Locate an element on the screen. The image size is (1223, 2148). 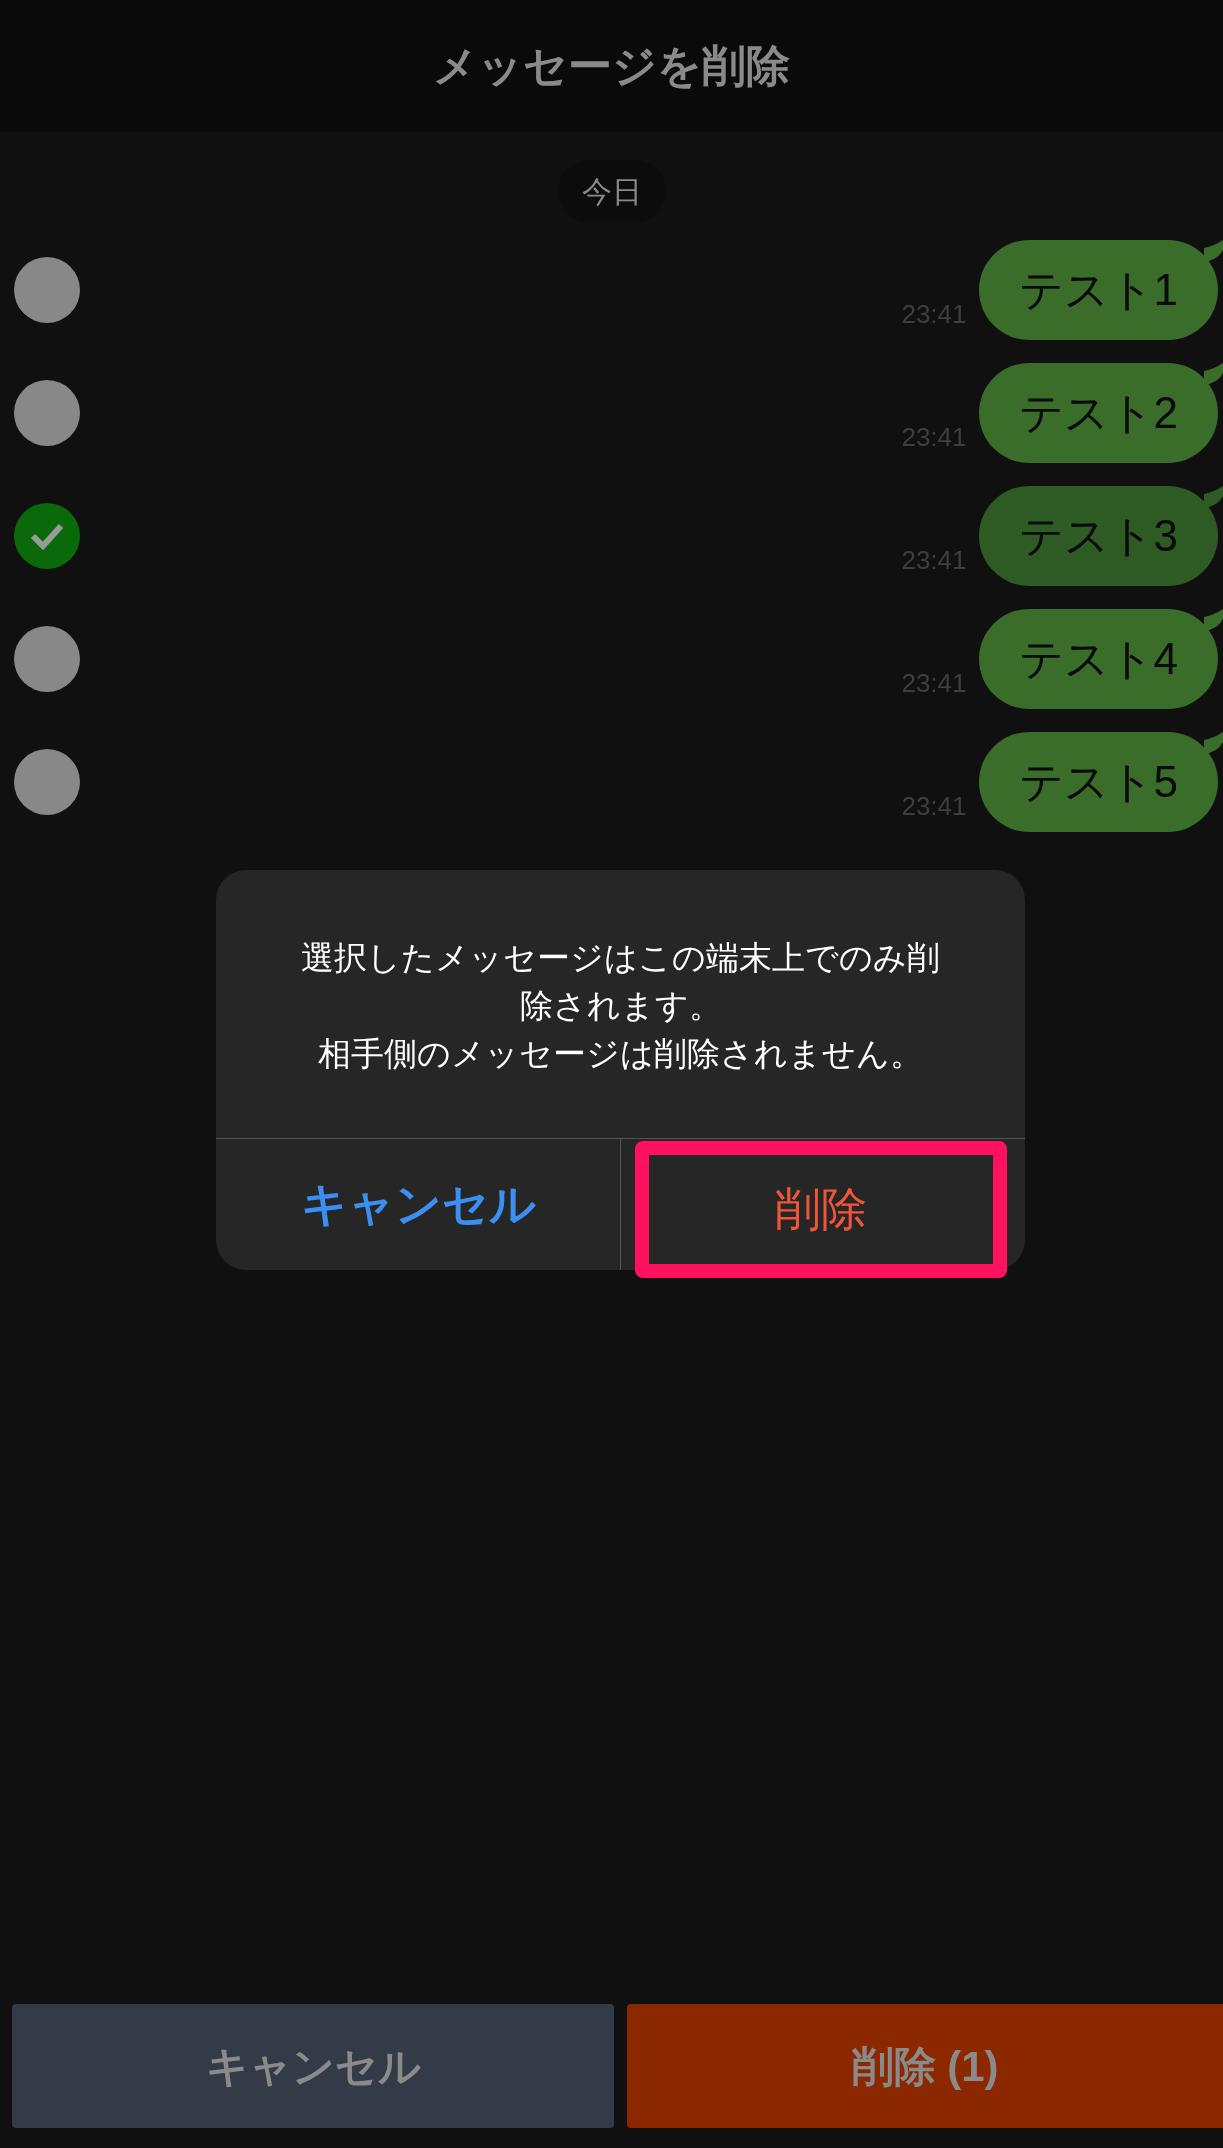
header-title: メッセージを削除 is located at coordinates (611, 66).